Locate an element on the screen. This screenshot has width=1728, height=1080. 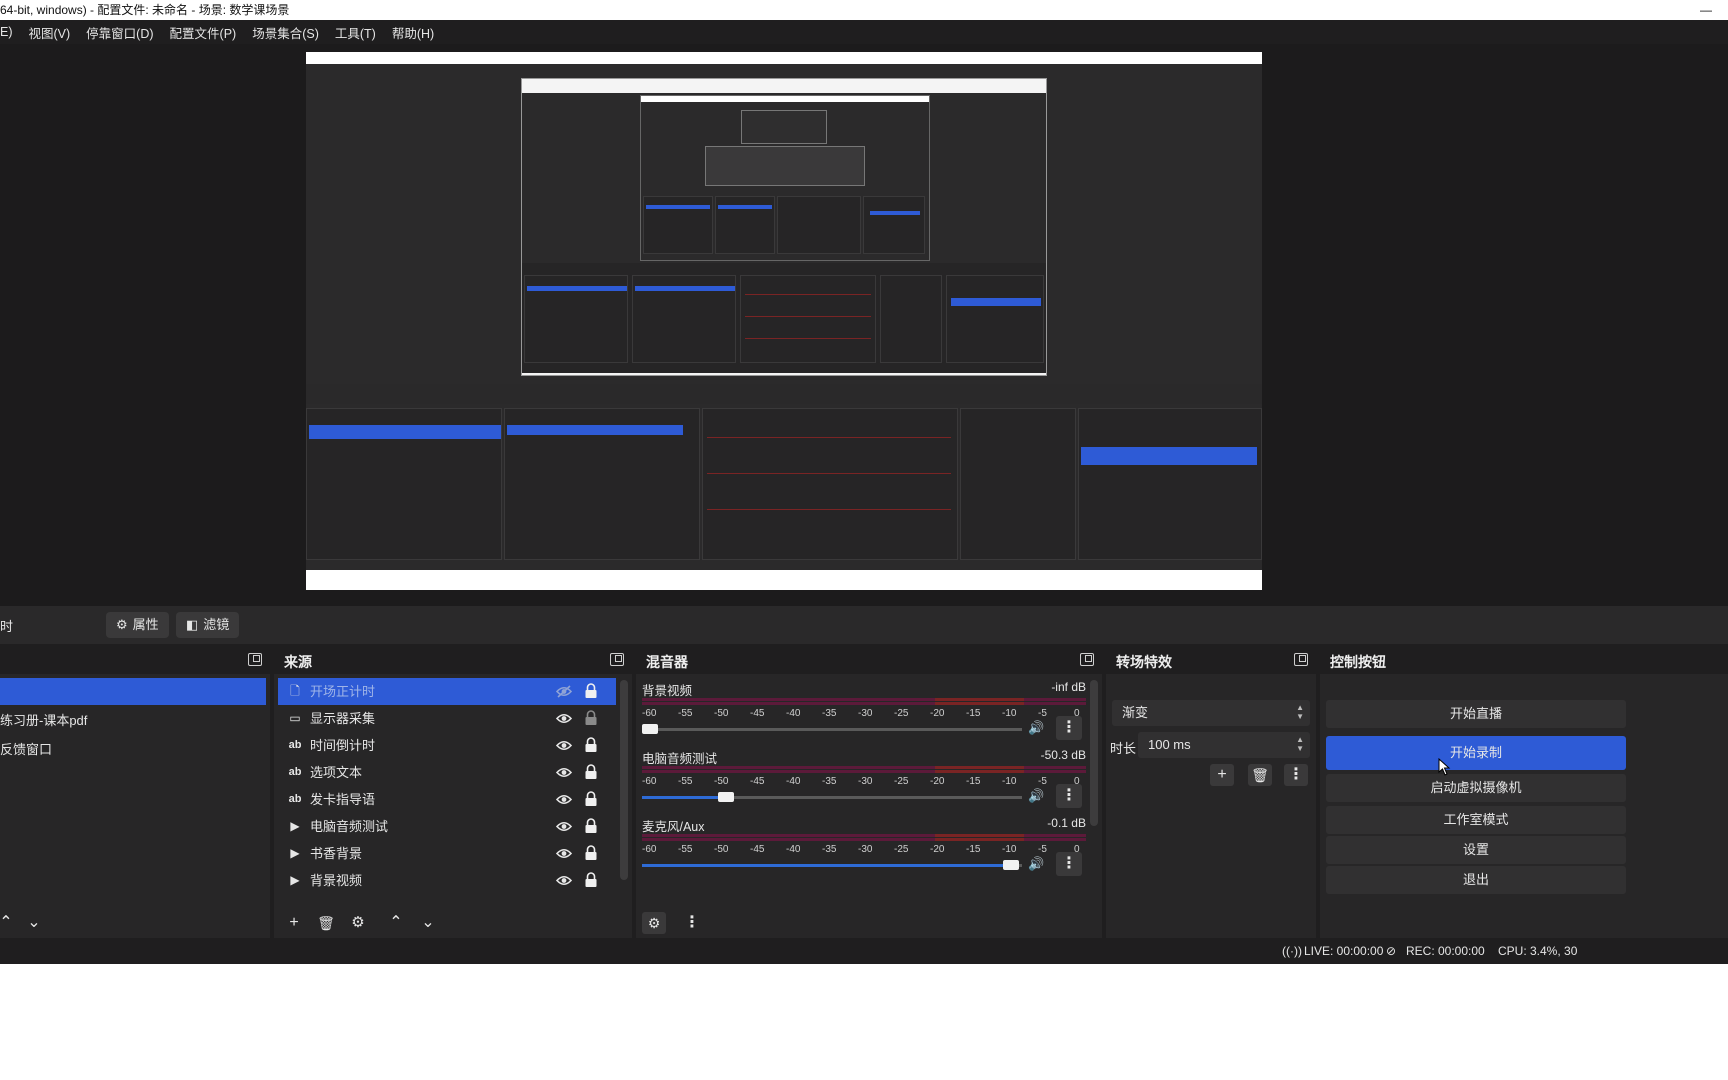
properties-button: ⚙ 属性 is located at coordinates (137, 625).